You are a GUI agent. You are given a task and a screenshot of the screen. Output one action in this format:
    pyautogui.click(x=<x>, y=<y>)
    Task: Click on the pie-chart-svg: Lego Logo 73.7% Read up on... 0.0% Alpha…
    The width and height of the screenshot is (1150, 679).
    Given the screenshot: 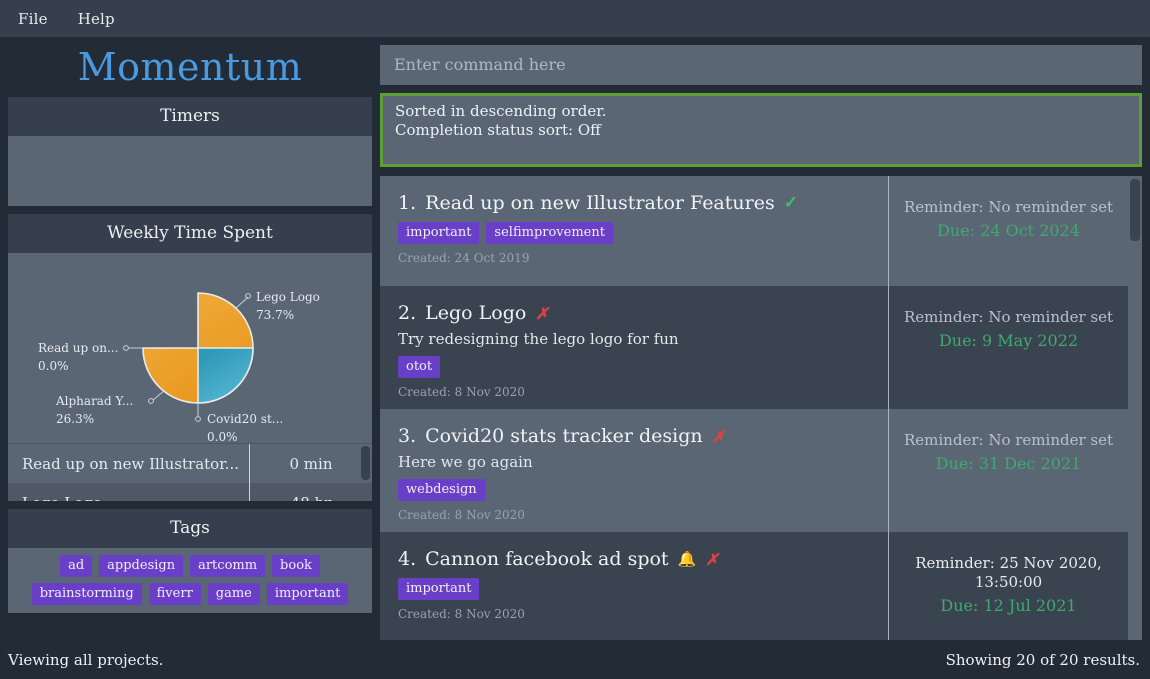 What is the action you would take?
    pyautogui.click(x=179, y=366)
    